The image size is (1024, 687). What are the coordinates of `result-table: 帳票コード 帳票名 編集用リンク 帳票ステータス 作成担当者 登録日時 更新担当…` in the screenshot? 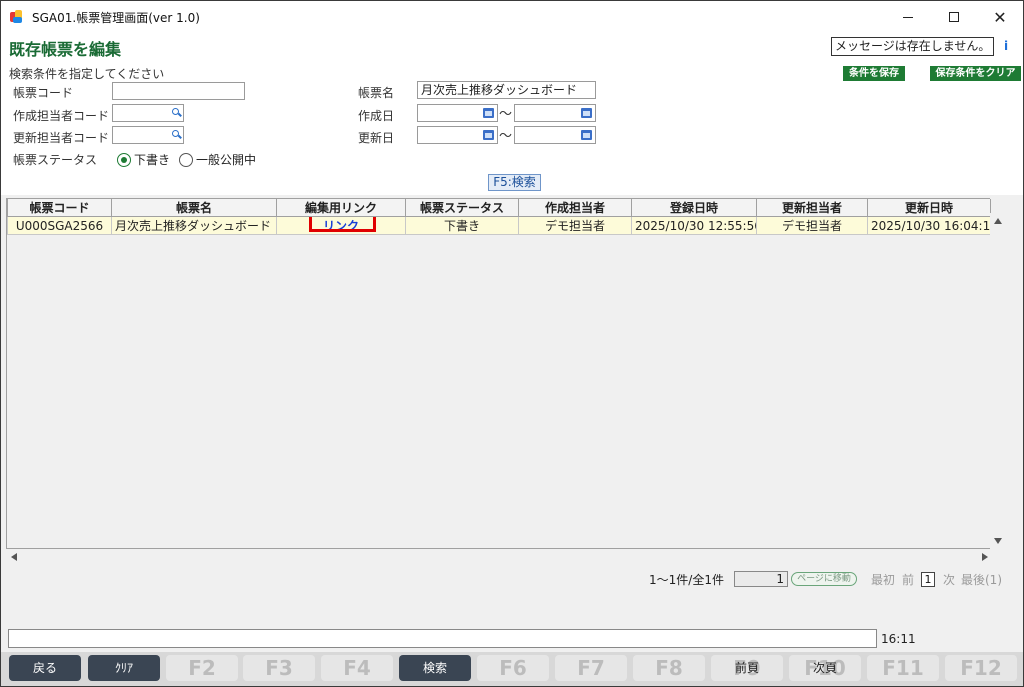 It's located at (499, 217).